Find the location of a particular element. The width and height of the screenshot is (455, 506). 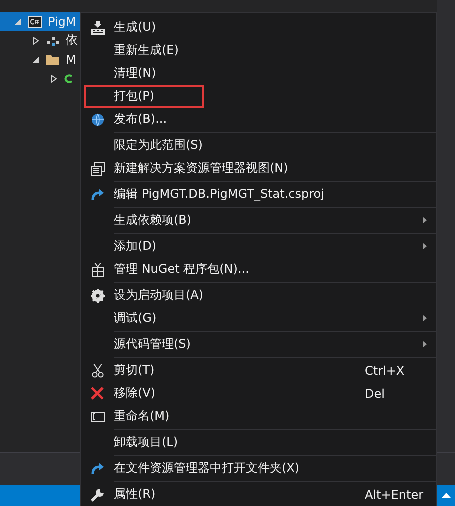

tree-item-label: 依 is located at coordinates (72, 40).